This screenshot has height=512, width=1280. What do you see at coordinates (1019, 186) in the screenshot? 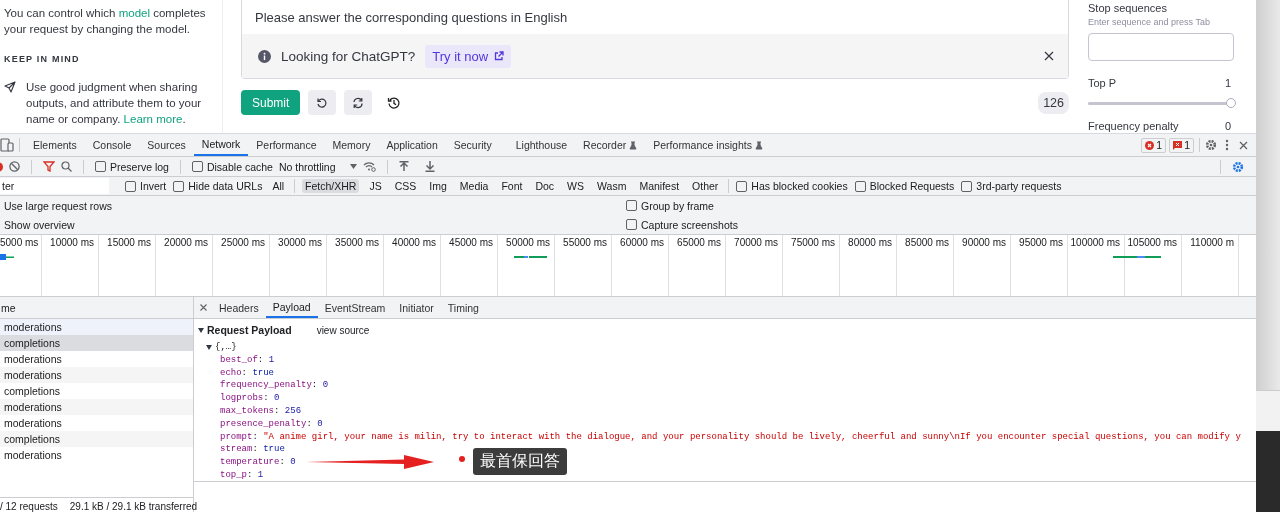
I see `checkbox-label: 3rd-party requests` at bounding box center [1019, 186].